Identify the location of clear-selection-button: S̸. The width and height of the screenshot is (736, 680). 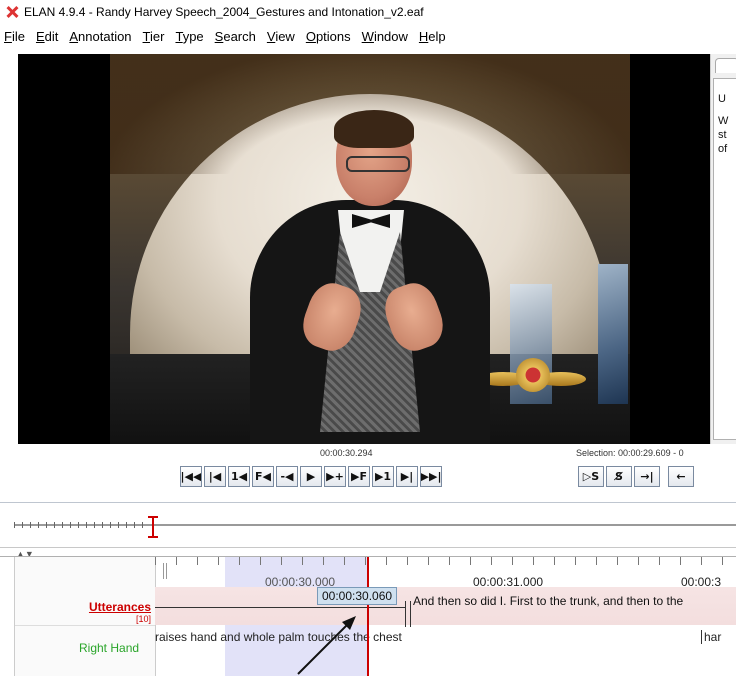
(619, 476).